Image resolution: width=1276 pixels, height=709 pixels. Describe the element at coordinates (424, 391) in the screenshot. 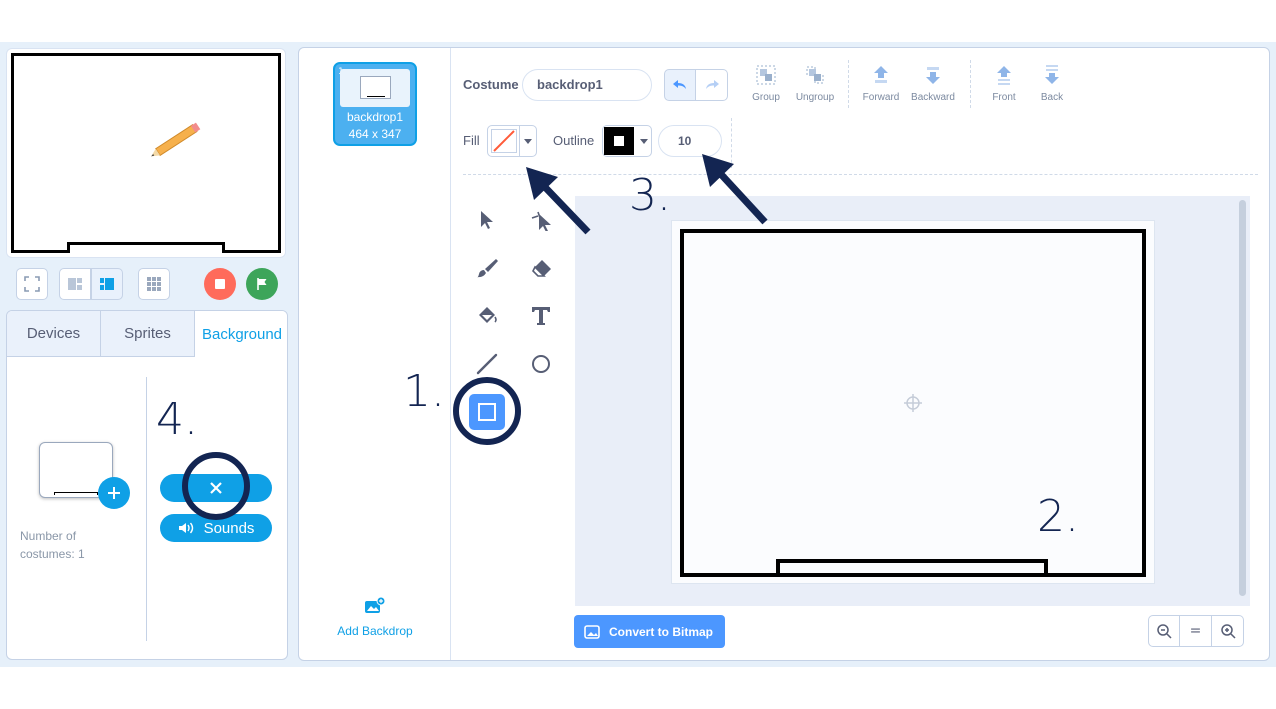

I see `annotation-step-1: 1.` at that location.